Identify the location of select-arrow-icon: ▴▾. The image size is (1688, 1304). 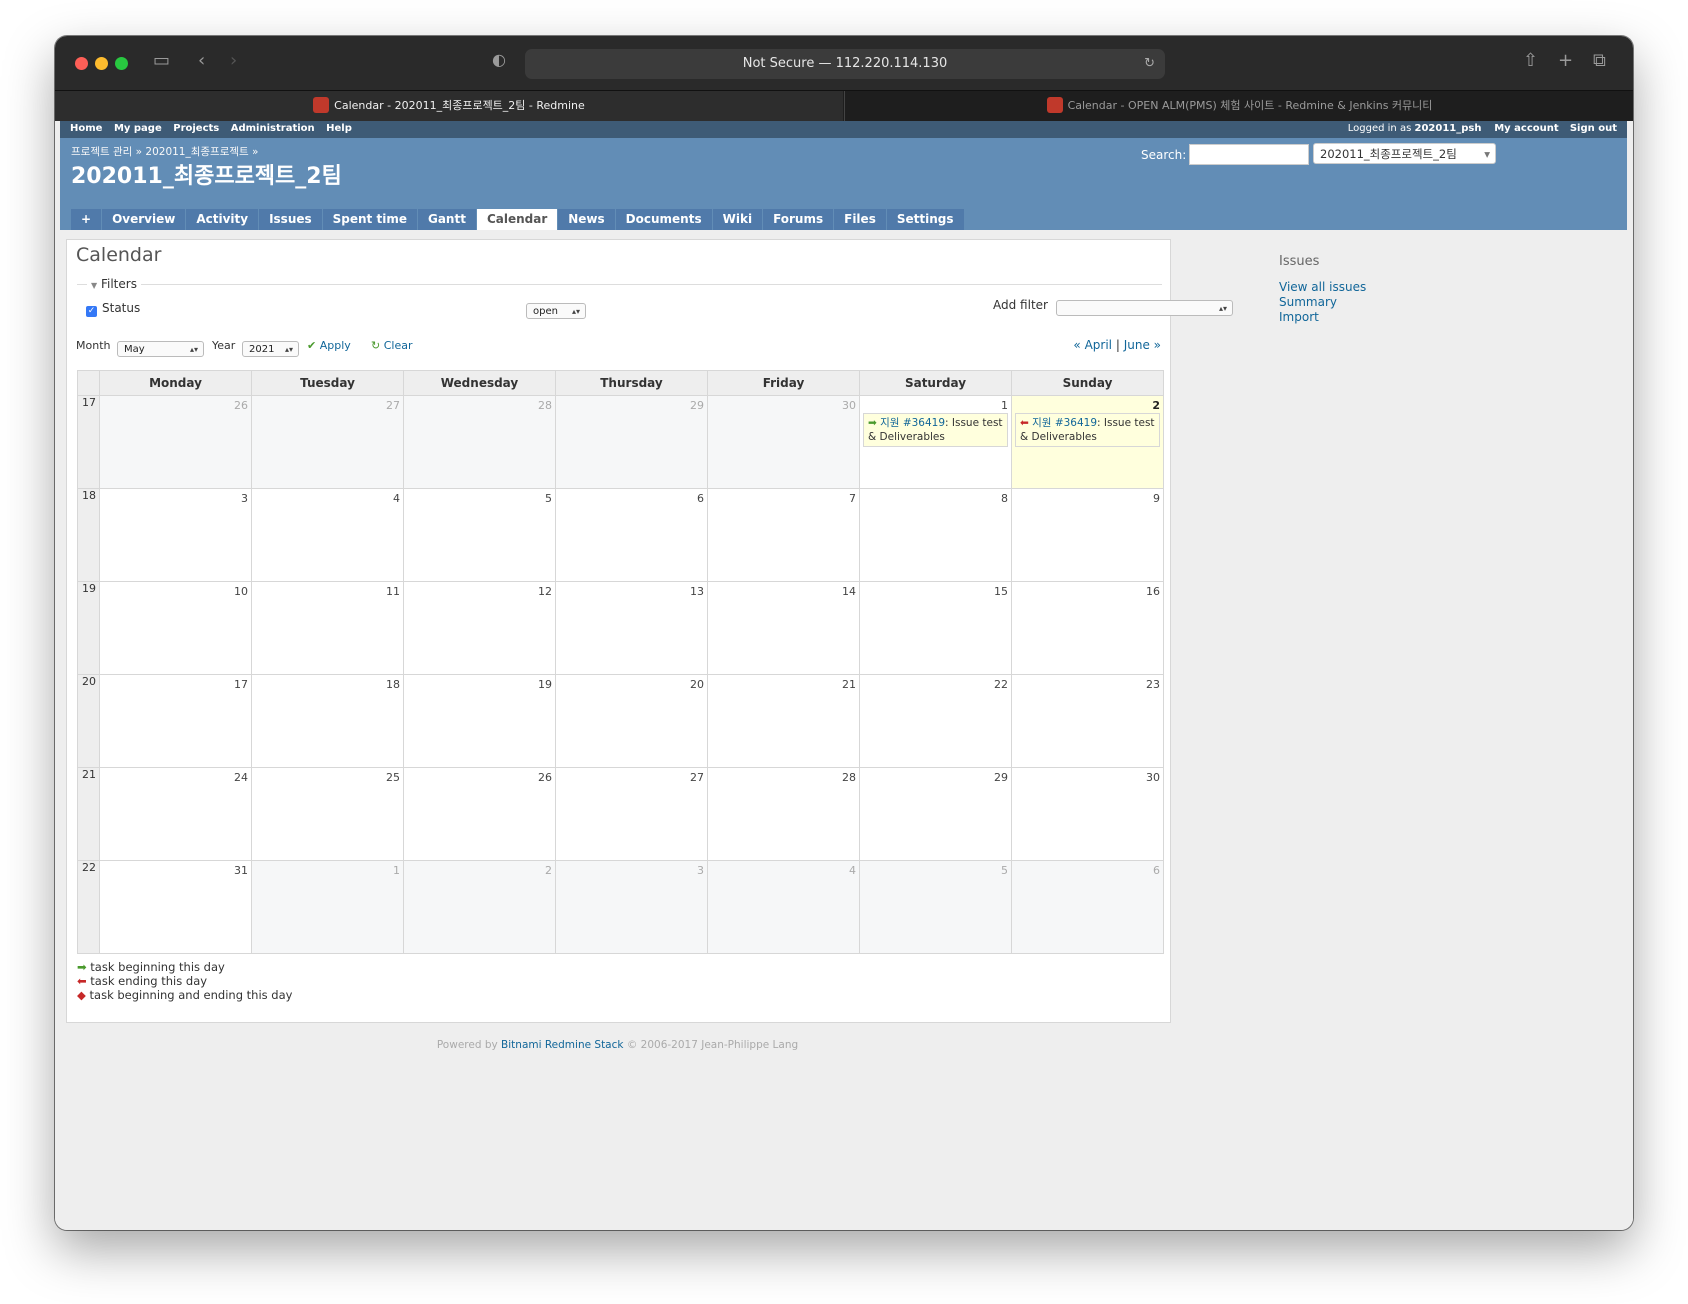
(288, 349).